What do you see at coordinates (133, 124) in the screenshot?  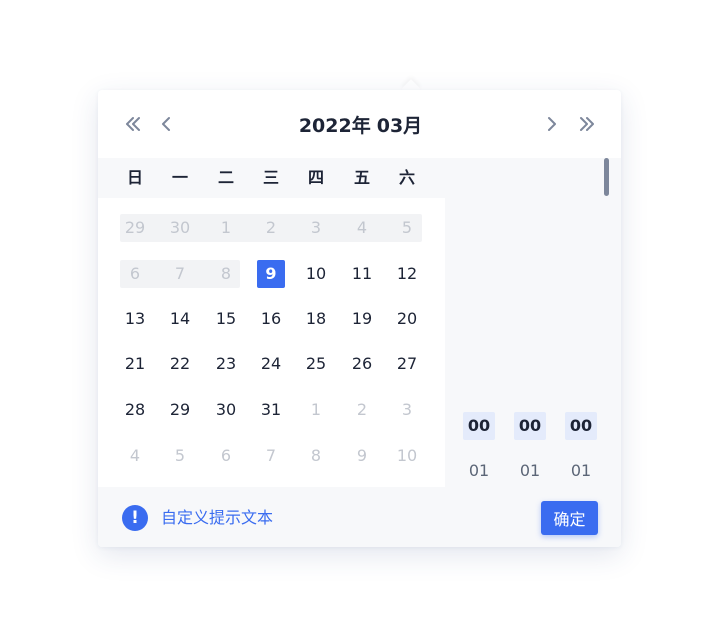 I see `prev-year-icon` at bounding box center [133, 124].